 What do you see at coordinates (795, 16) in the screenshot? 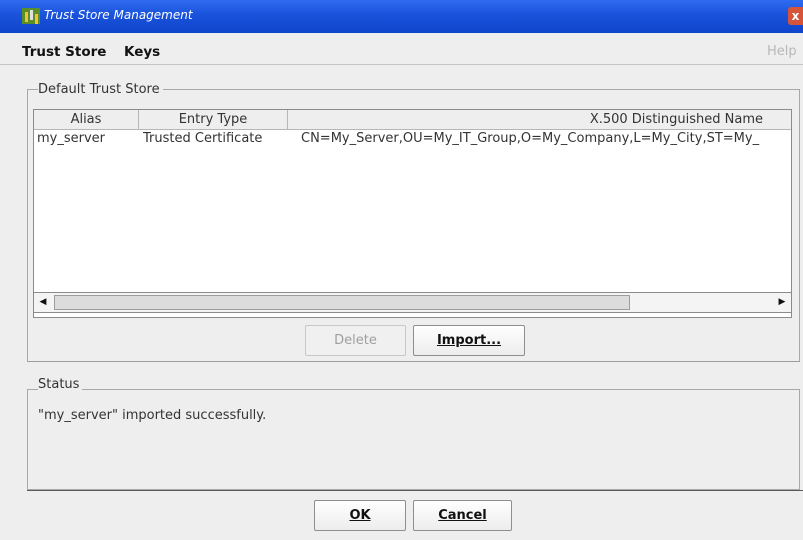
I see `close-button: x` at bounding box center [795, 16].